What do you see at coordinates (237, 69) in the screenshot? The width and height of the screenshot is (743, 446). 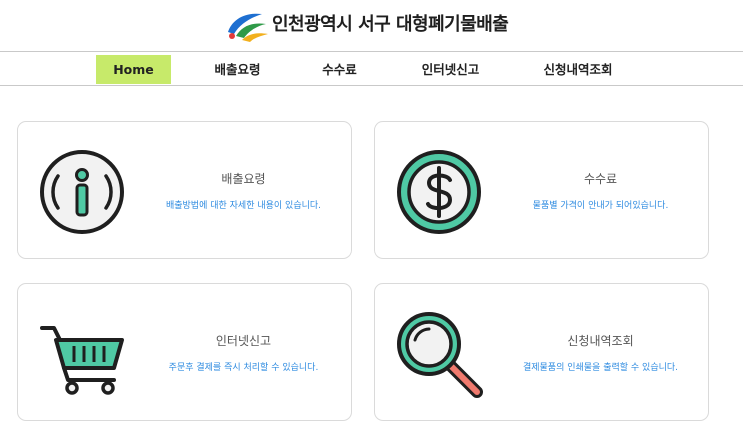 I see `nav-disposal-guide: 배출요령` at bounding box center [237, 69].